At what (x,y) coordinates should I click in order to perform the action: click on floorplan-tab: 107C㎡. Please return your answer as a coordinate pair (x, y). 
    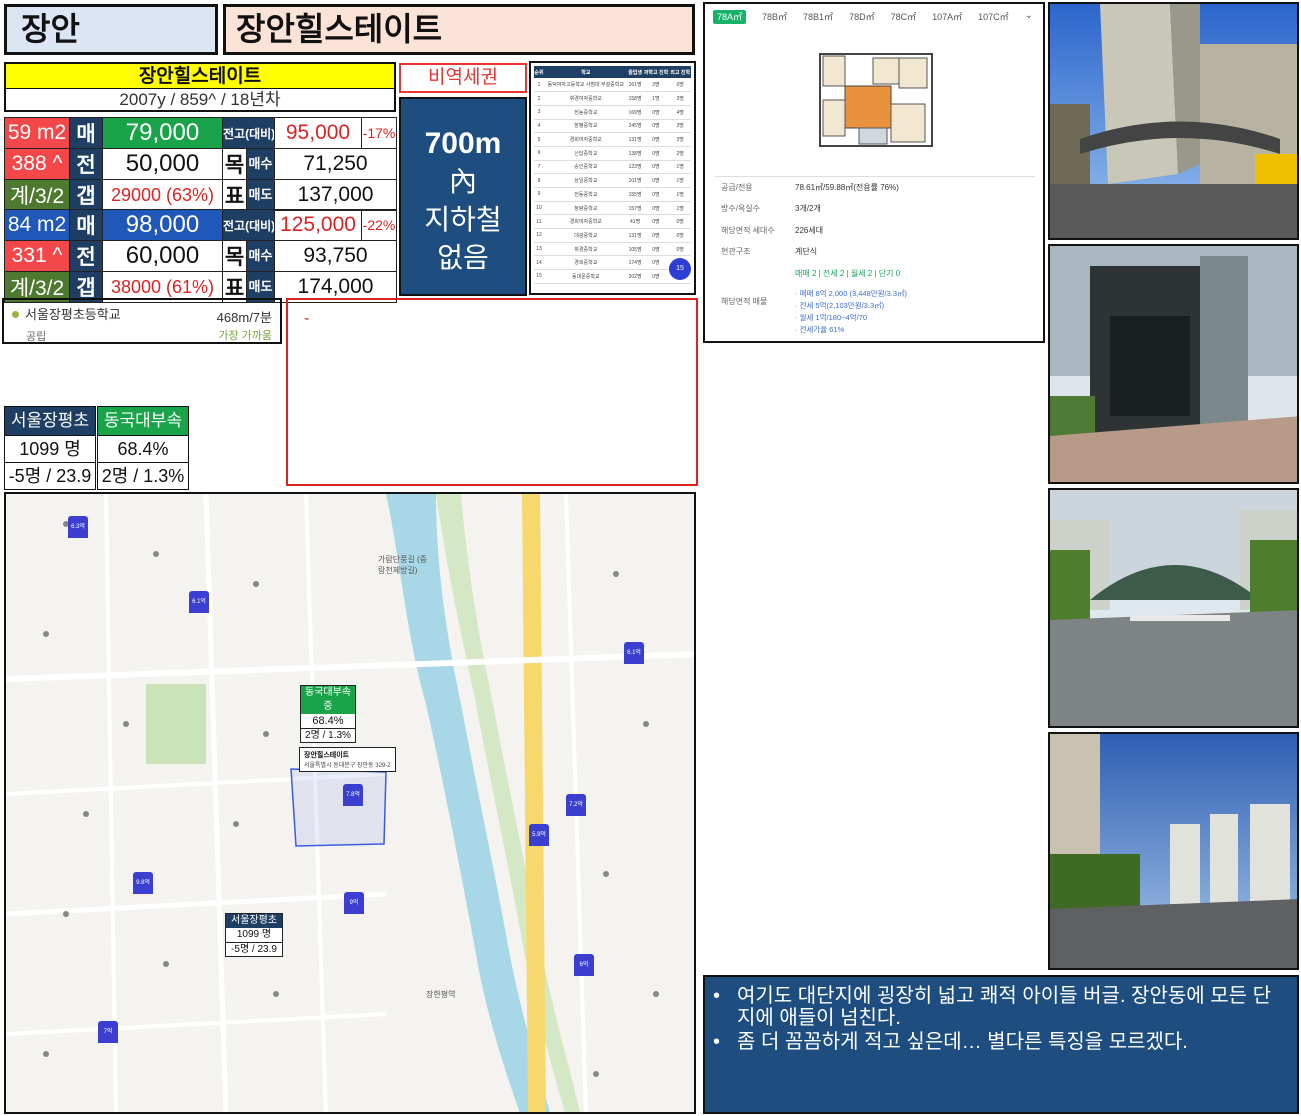
    Looking at the image, I should click on (993, 17).